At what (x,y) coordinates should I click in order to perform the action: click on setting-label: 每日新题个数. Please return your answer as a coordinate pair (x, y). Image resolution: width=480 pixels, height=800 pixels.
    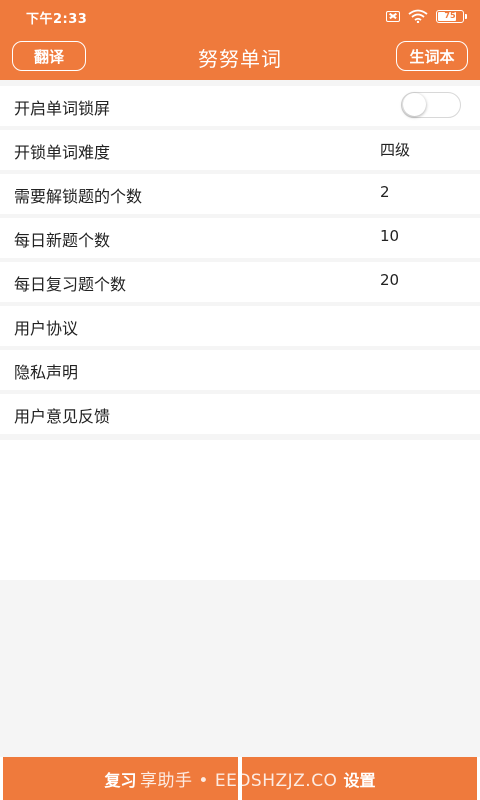
    Looking at the image, I should click on (62, 240).